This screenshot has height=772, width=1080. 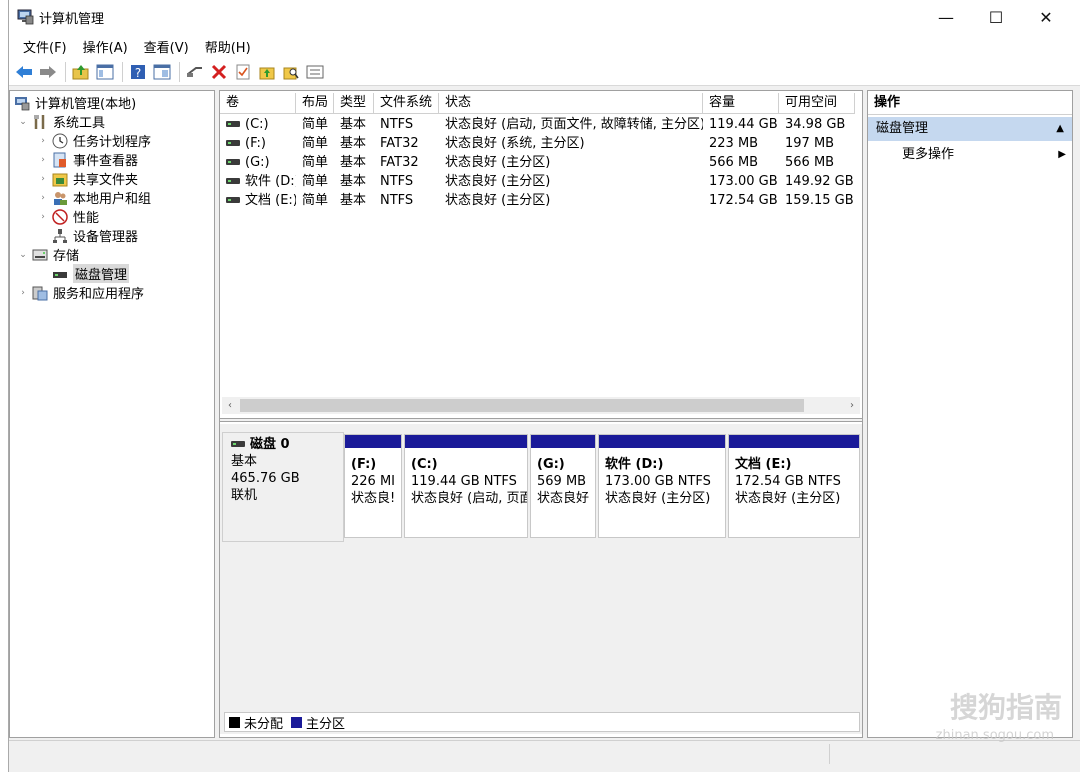 What do you see at coordinates (105, 72) in the screenshot?
I see `show-hide-console-icon` at bounding box center [105, 72].